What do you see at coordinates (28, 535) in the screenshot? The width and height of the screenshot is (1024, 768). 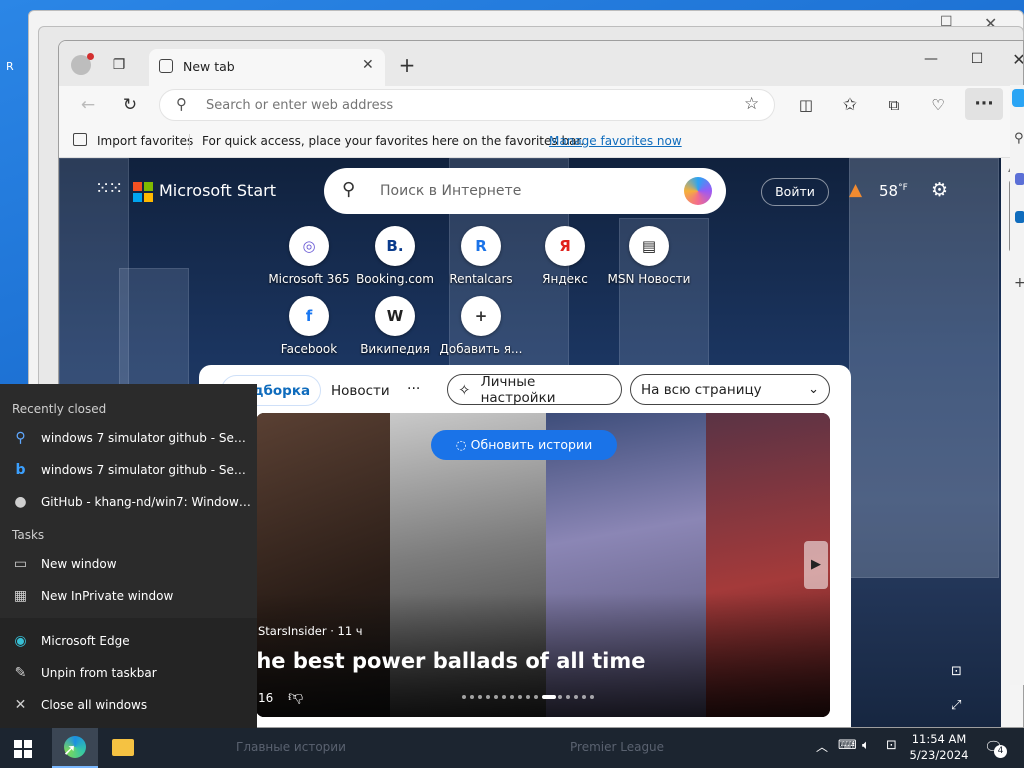 I see `tasks-header: Tasks` at bounding box center [28, 535].